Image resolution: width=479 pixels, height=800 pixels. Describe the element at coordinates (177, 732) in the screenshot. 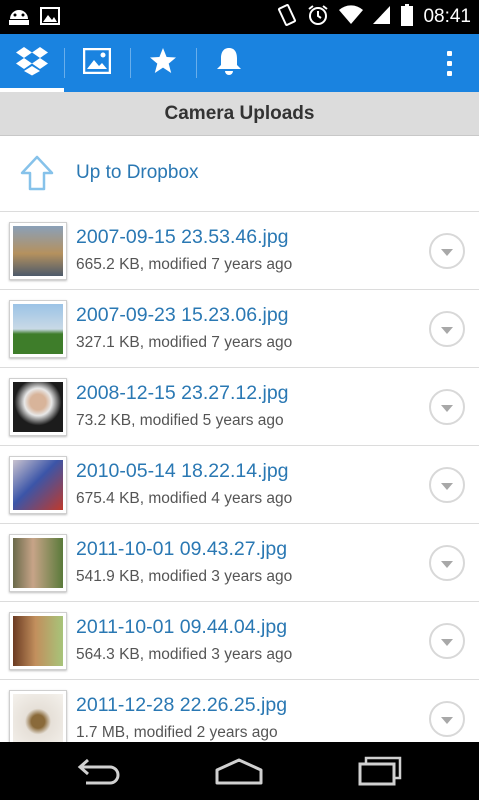

I see `file-meta: 1.7 MB, modified 2 years ago` at that location.